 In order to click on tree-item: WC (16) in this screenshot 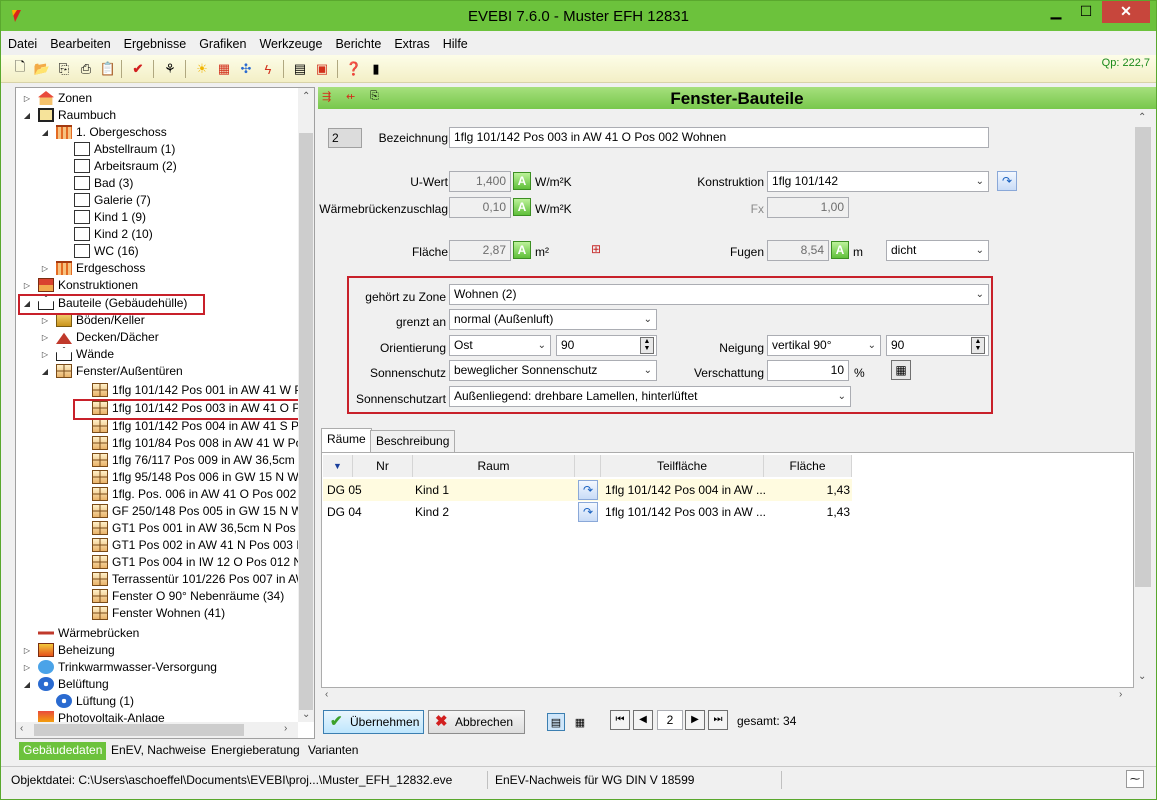, I will do `click(157, 251)`.